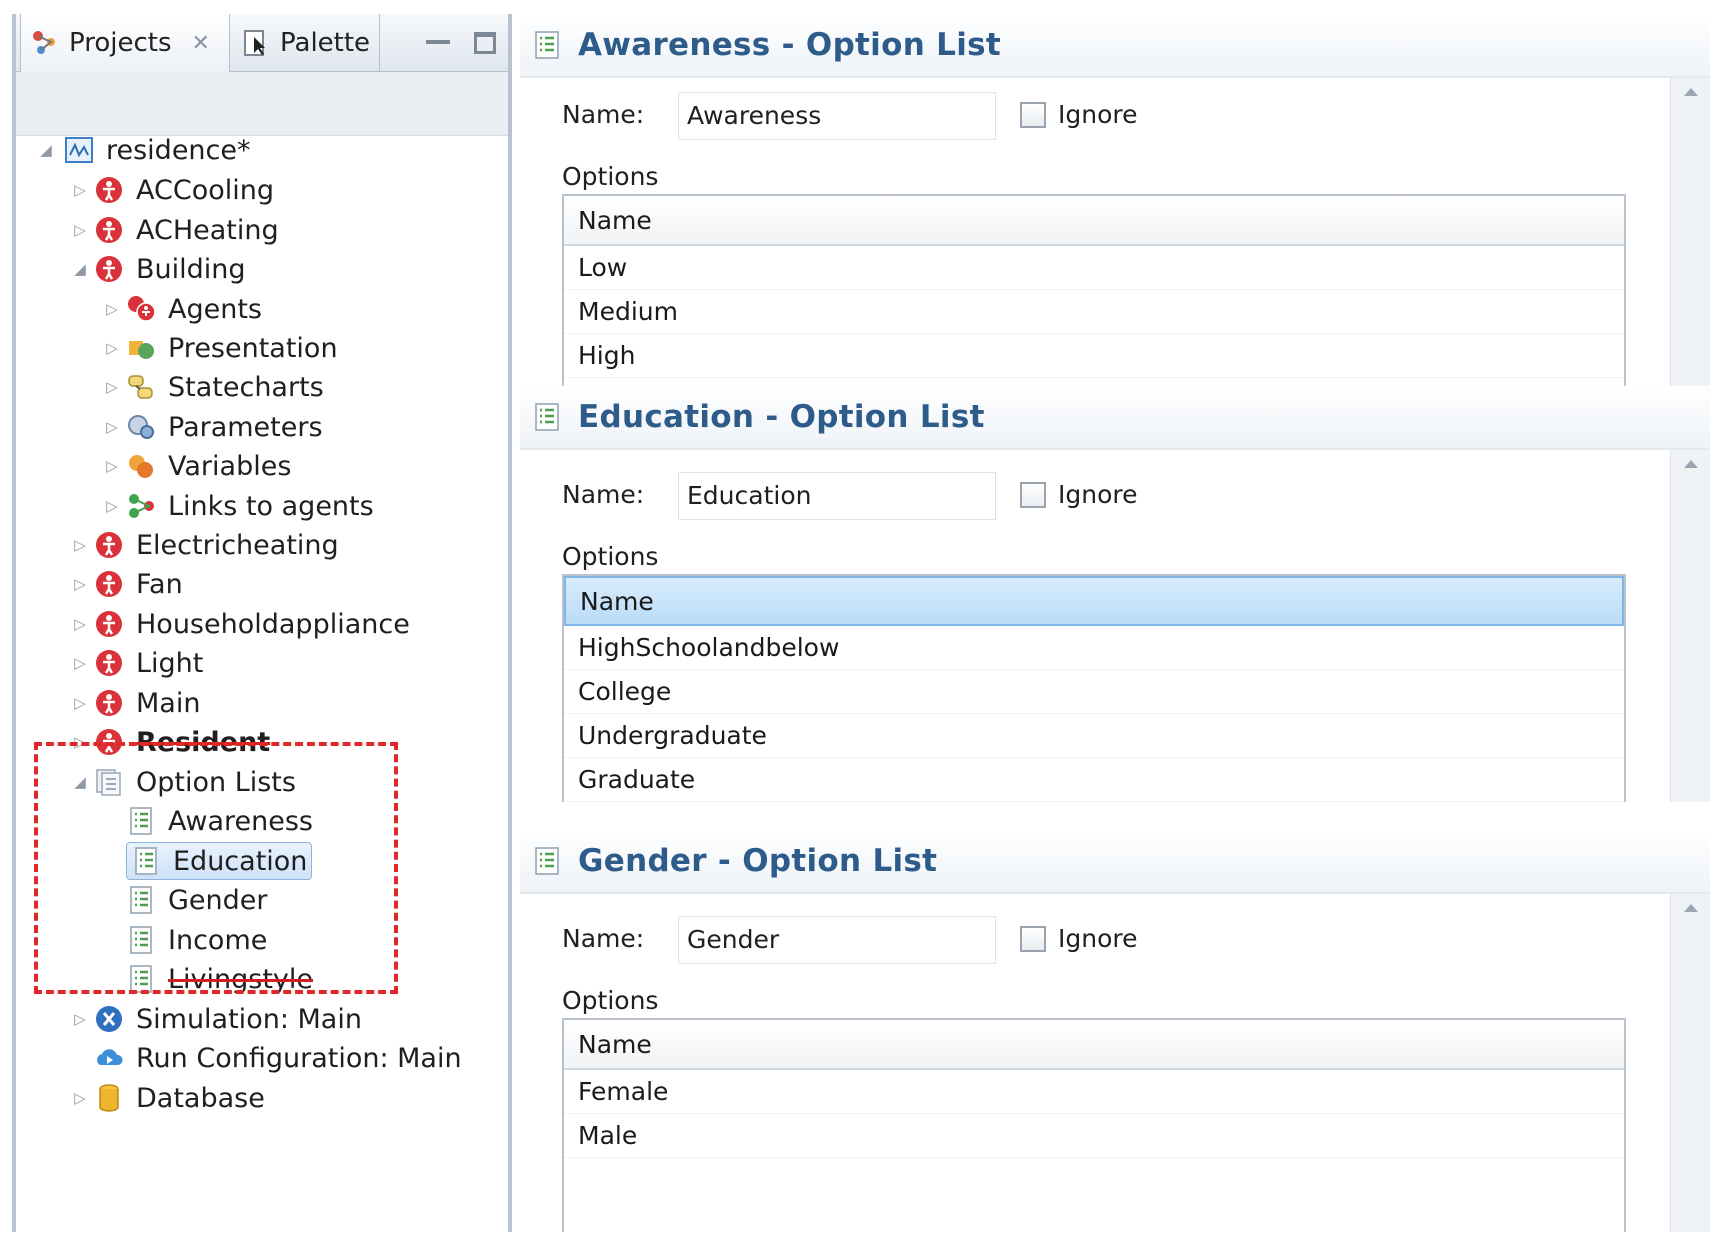 The height and width of the screenshot is (1240, 1722). Describe the element at coordinates (205, 190) in the screenshot. I see `tree-label: ACCooling` at that location.